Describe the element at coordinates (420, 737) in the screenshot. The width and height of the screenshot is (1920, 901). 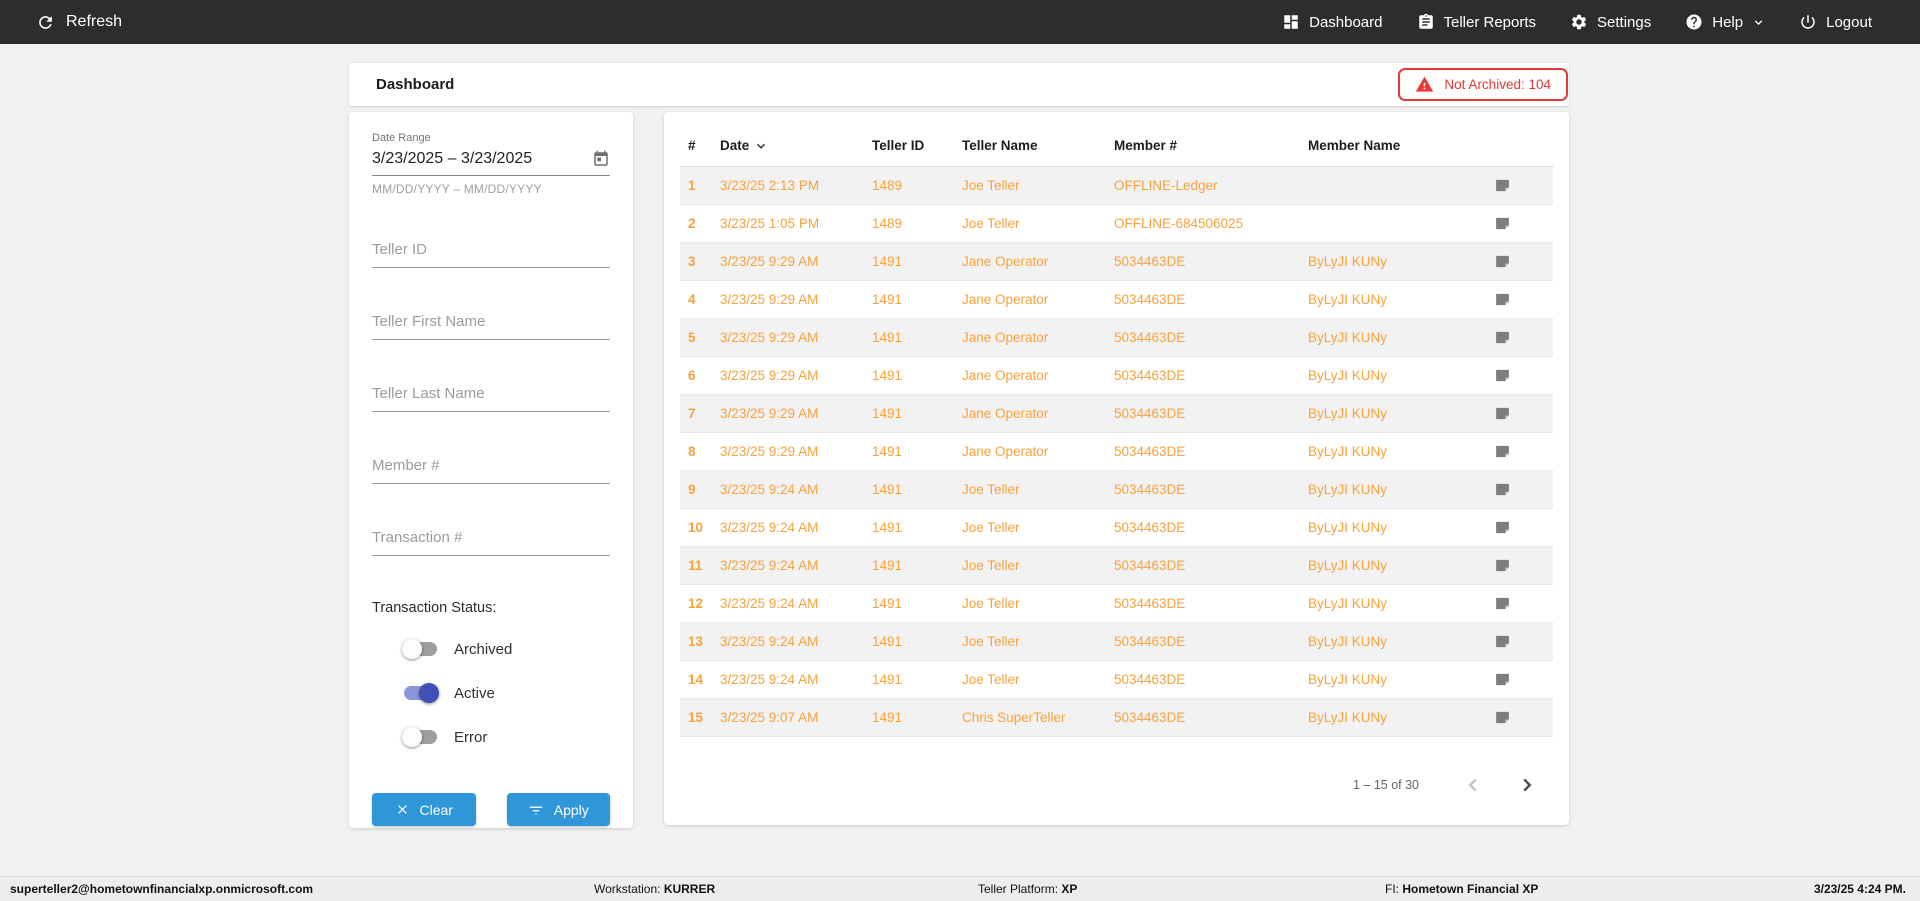
I see `error-toggle` at that location.